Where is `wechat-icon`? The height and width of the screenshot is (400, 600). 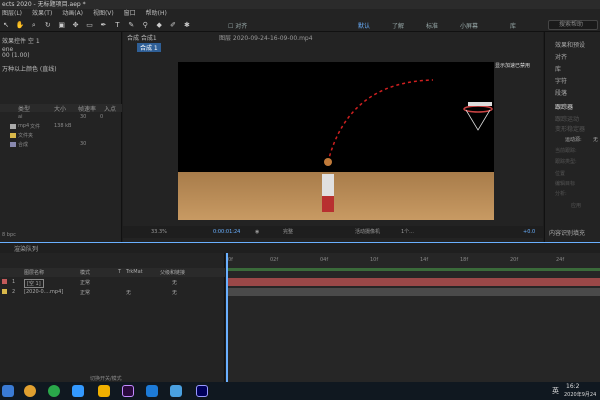
wechat-icon is located at coordinates (54, 391).